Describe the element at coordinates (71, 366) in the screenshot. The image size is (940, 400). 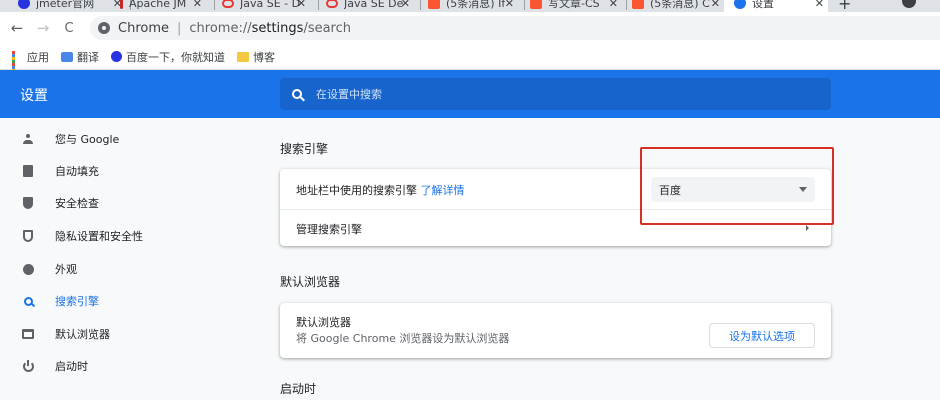
I see `sidebar-item-label: 启动时` at that location.